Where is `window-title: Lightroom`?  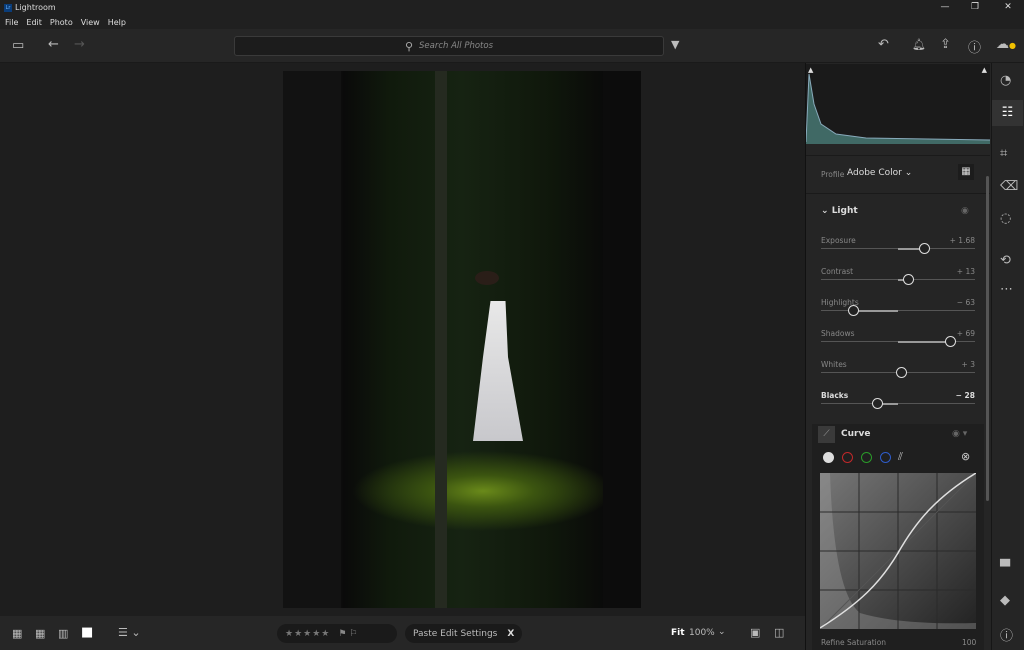 window-title: Lightroom is located at coordinates (35, 7).